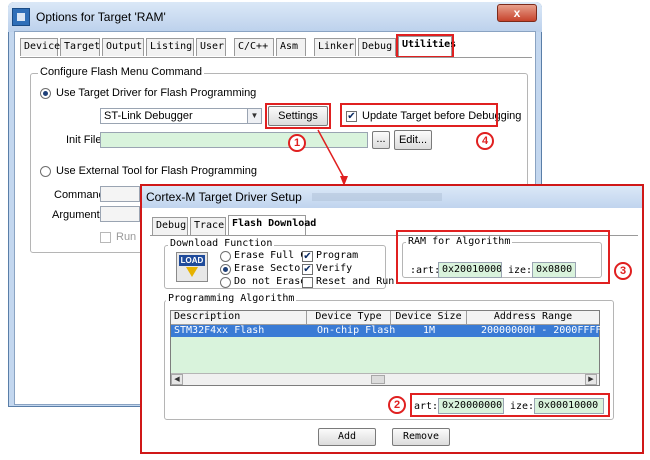 Image resolution: width=650 pixels, height=460 pixels. What do you see at coordinates (429, 330) in the screenshot?
I see `row-device-size: 1M` at bounding box center [429, 330].